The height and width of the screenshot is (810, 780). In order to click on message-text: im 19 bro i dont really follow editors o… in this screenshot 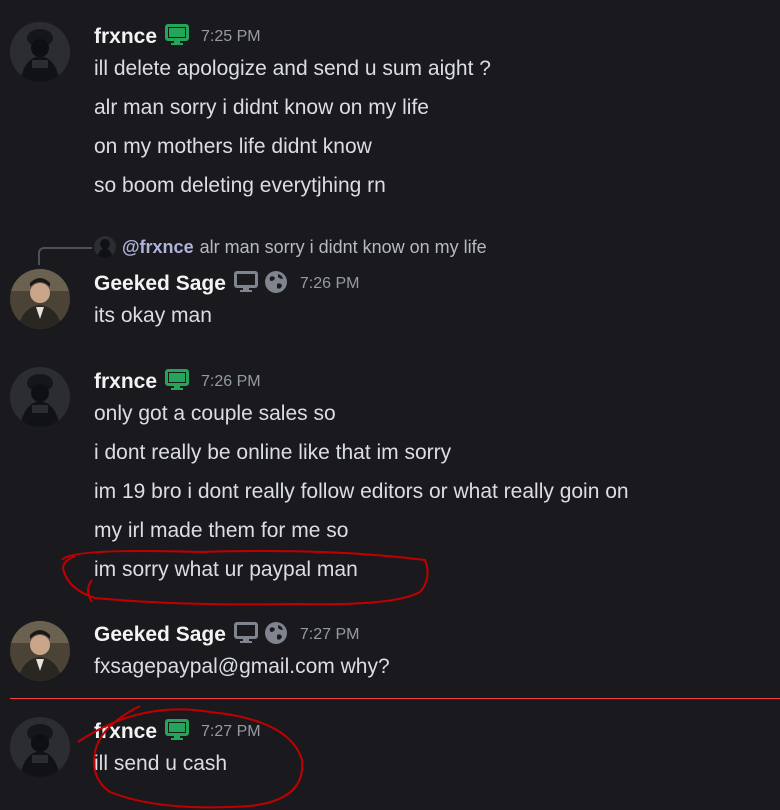, I will do `click(361, 491)`.